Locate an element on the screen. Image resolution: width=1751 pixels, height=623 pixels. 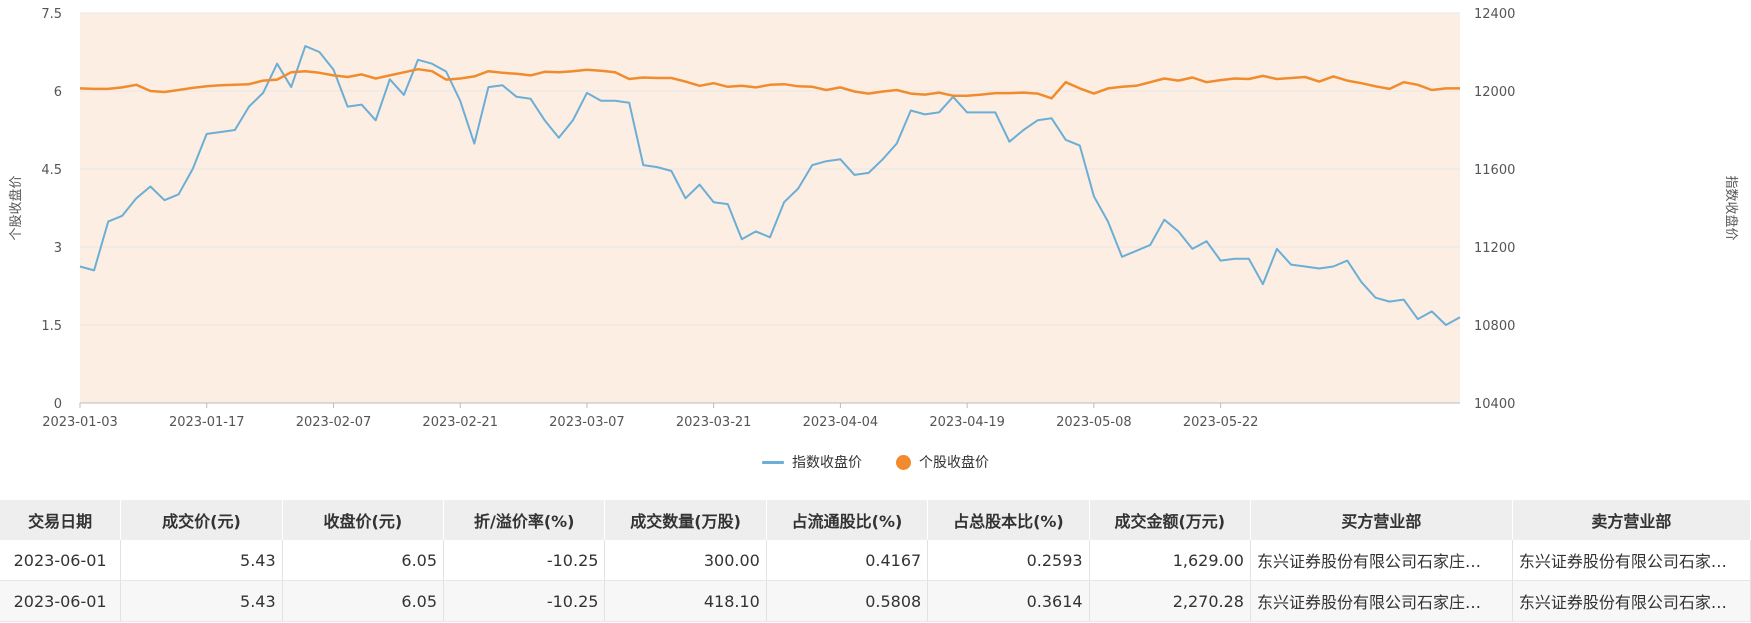
y-left-tick-label: 6 is located at coordinates (58, 92).